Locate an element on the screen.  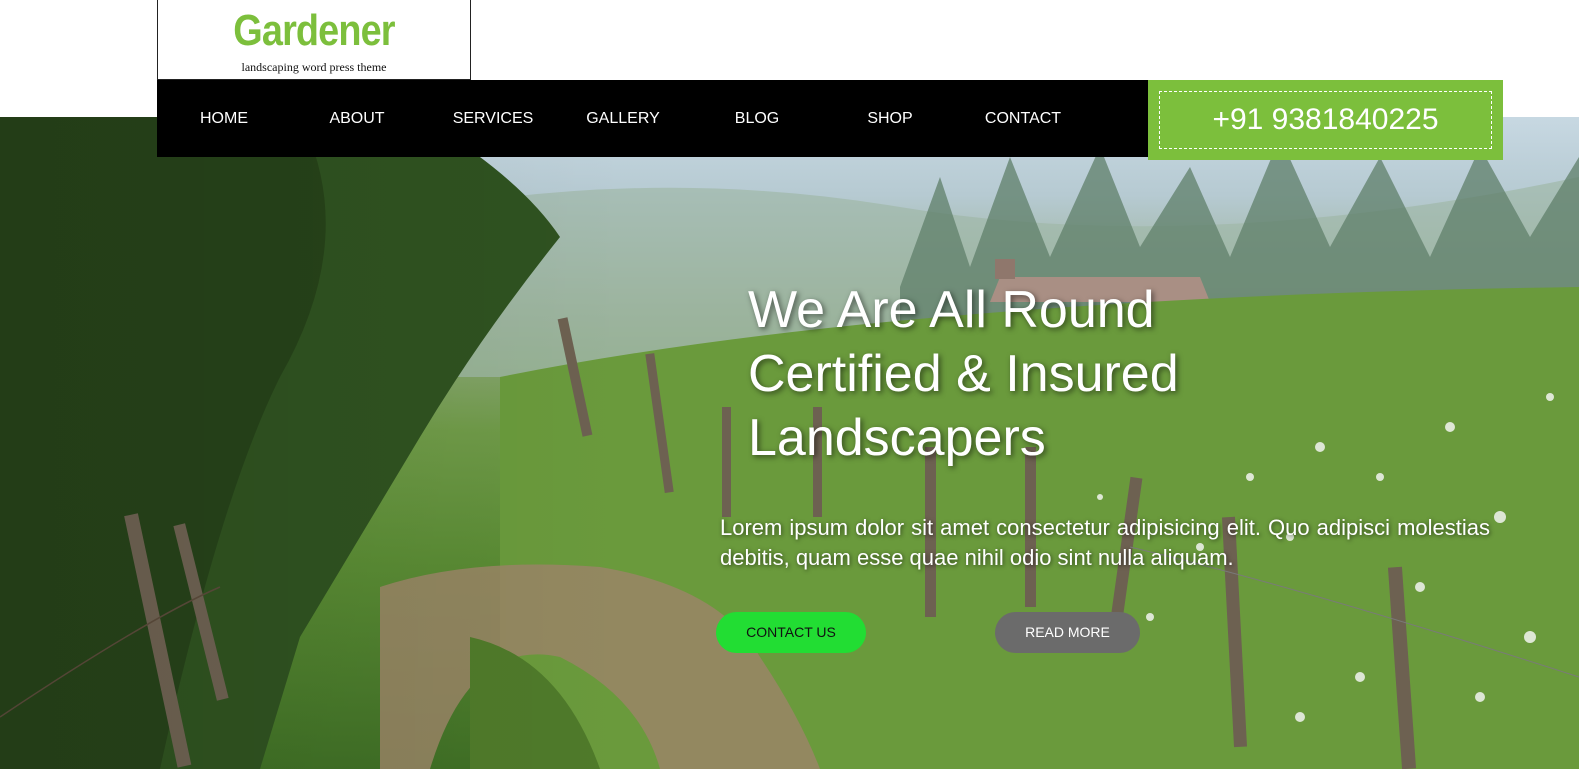
contact-us-button: CONTACT US is located at coordinates (791, 632).